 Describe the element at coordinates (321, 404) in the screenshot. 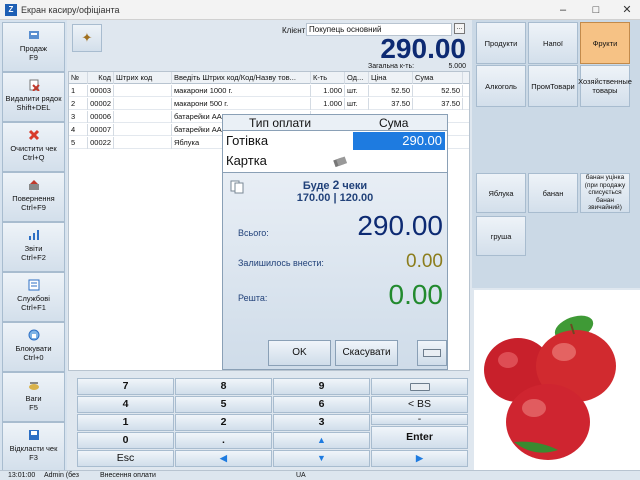

I see `key-6: 6` at that location.